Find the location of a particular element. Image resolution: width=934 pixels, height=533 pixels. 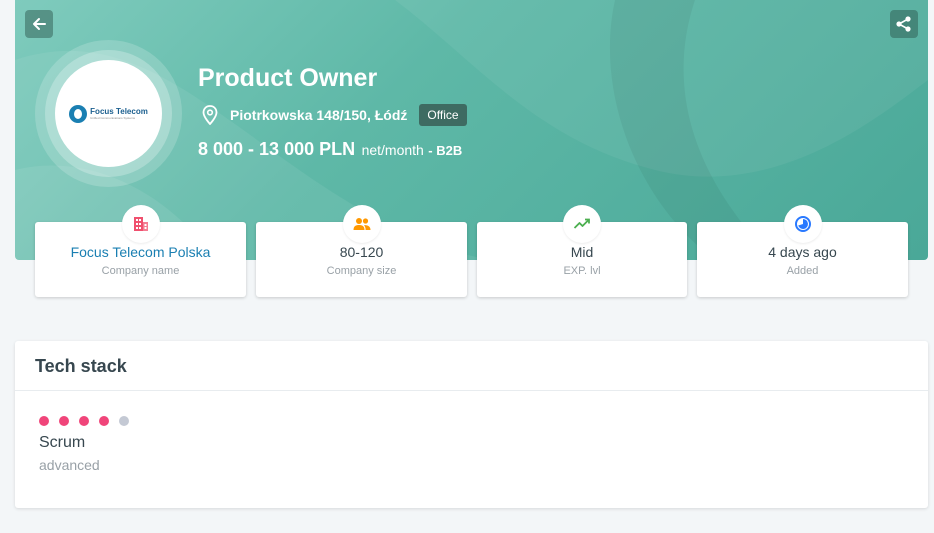

users-icon is located at coordinates (361, 224).